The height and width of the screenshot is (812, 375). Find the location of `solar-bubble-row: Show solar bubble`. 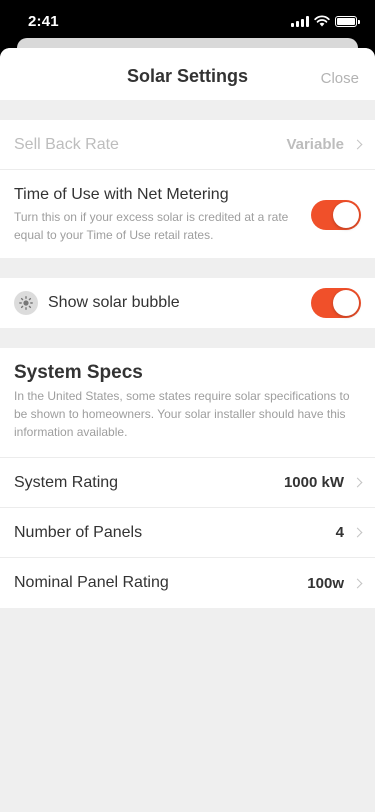

solar-bubble-row: Show solar bubble is located at coordinates (187, 303).